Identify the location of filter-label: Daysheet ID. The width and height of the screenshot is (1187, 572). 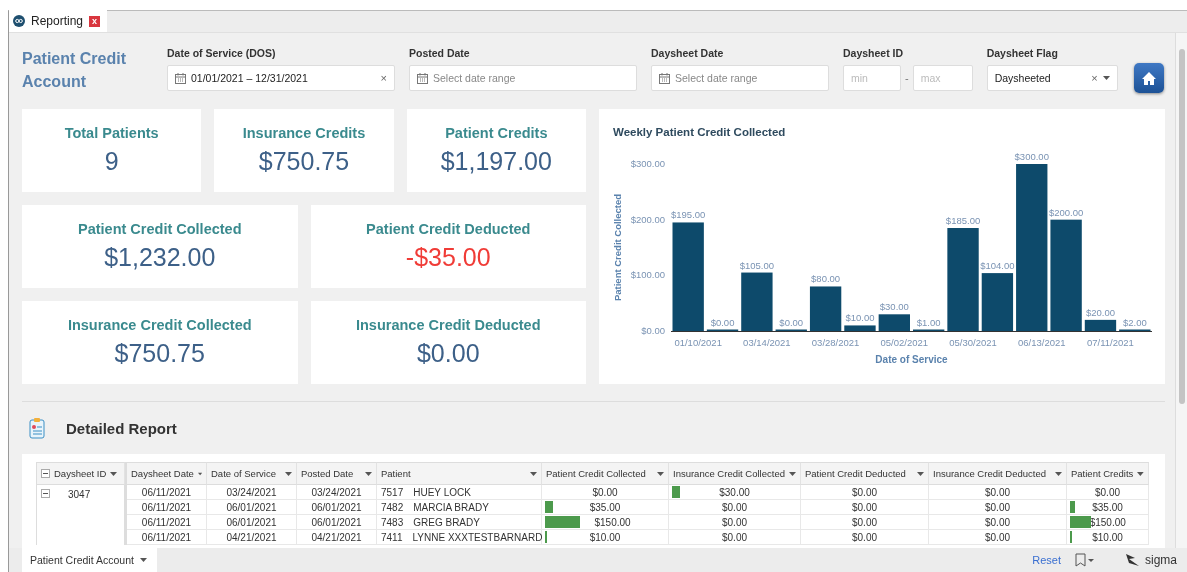
(874, 53).